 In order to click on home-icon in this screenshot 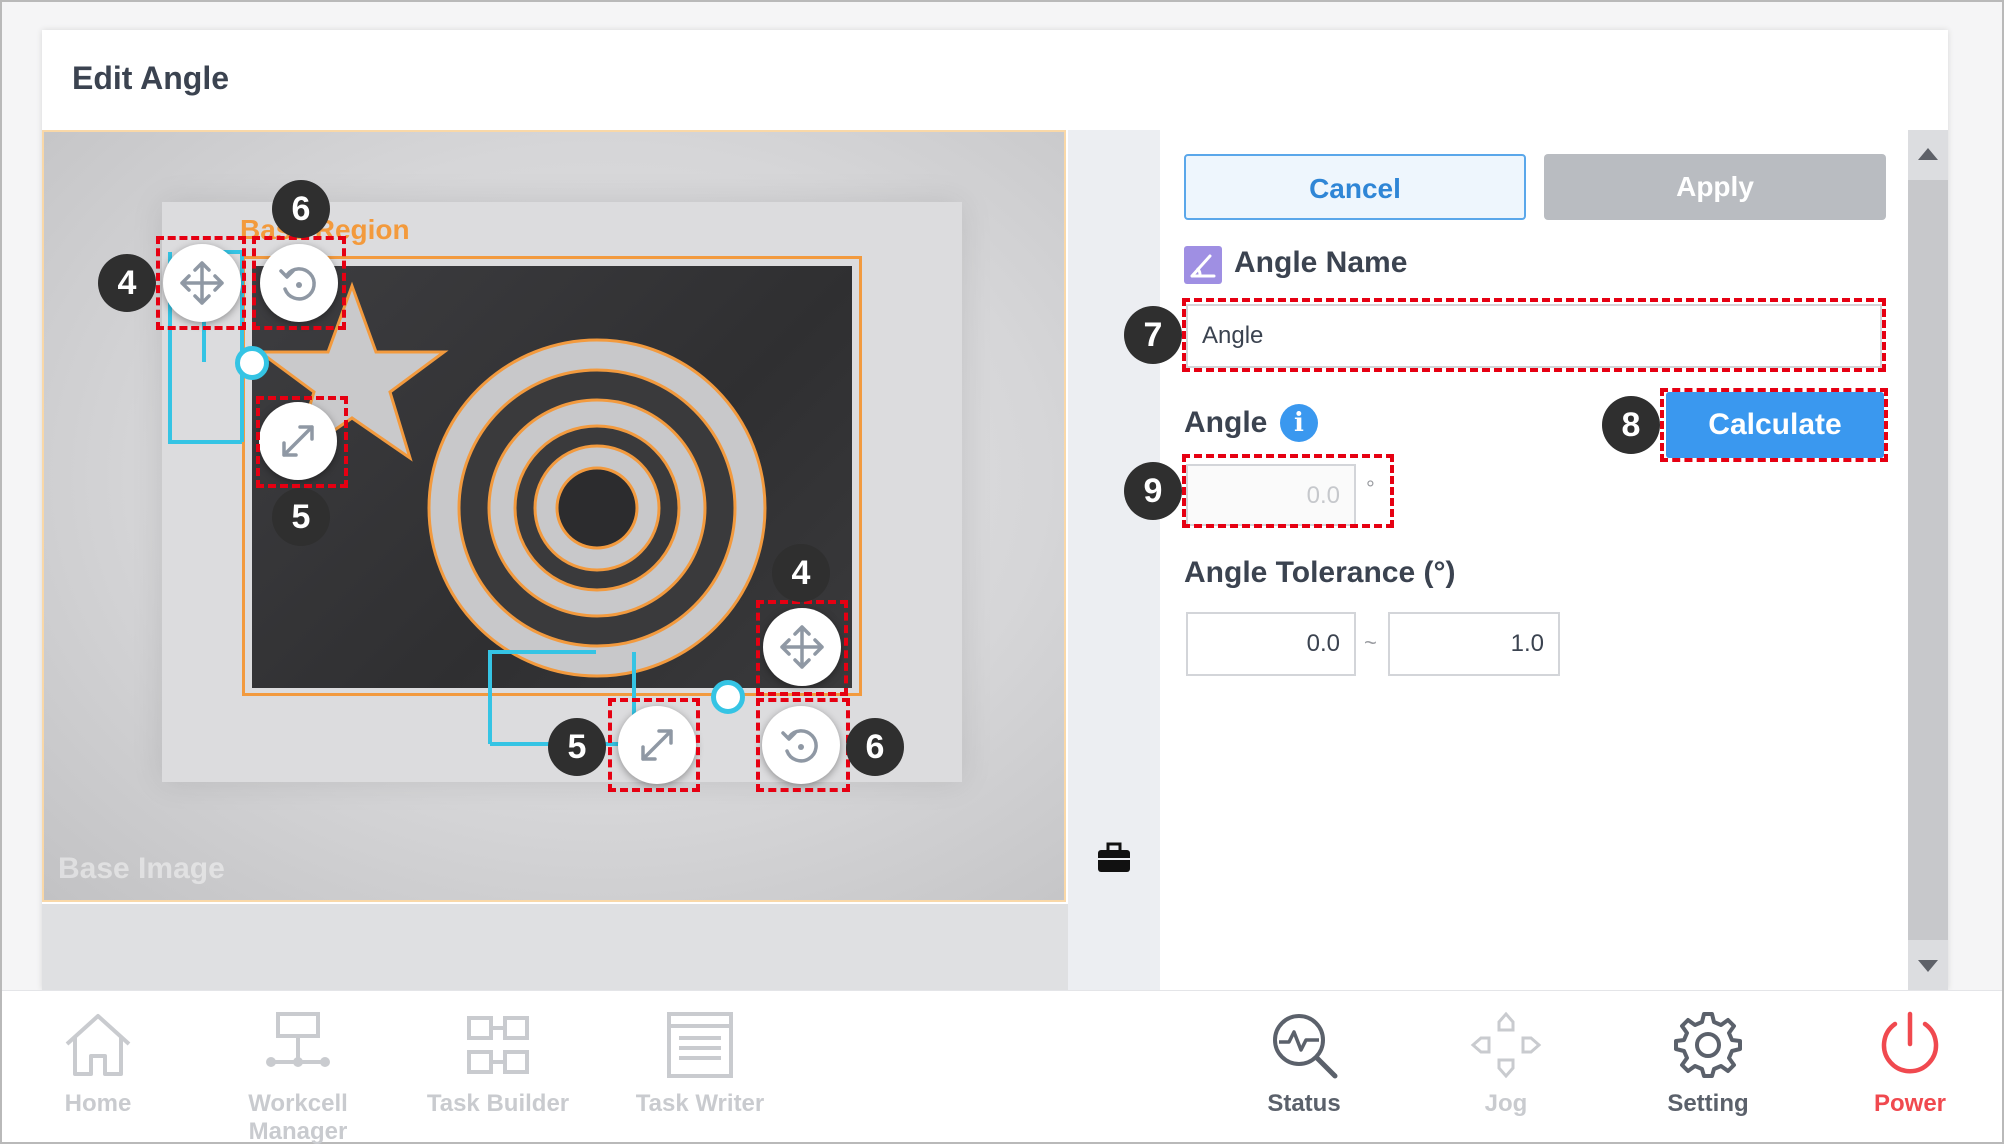, I will do `click(98, 1045)`.